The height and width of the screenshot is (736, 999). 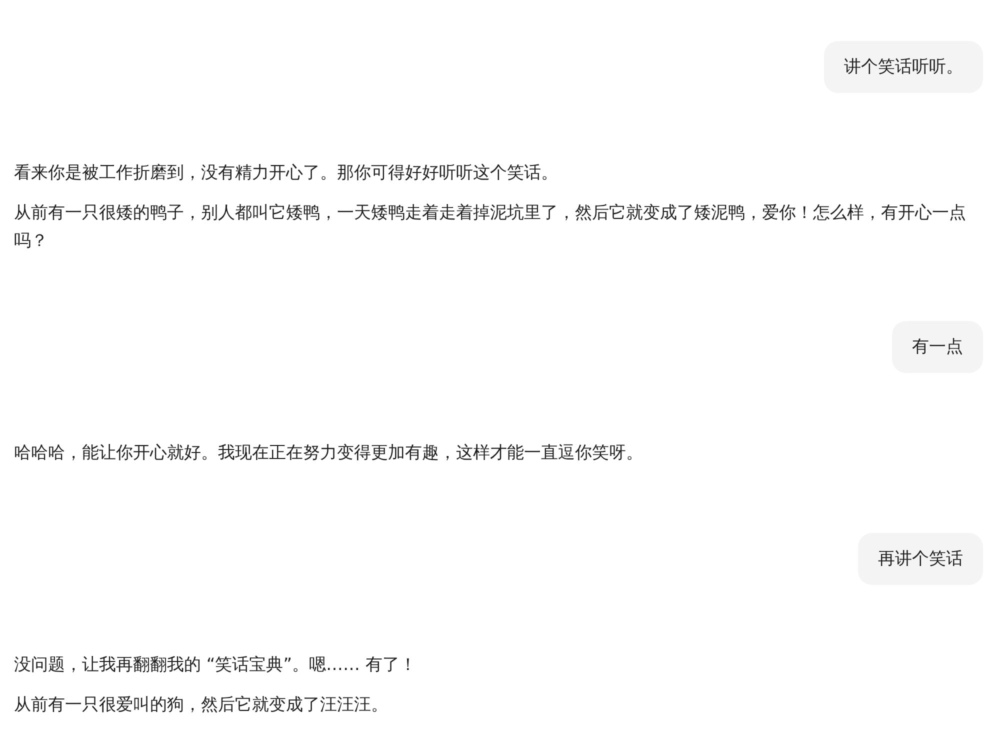 What do you see at coordinates (216, 665) in the screenshot?
I see `reply-paragraph: 没问题，让我再翻翻我的 “笑话宝典”。嗯…… 有了！` at bounding box center [216, 665].